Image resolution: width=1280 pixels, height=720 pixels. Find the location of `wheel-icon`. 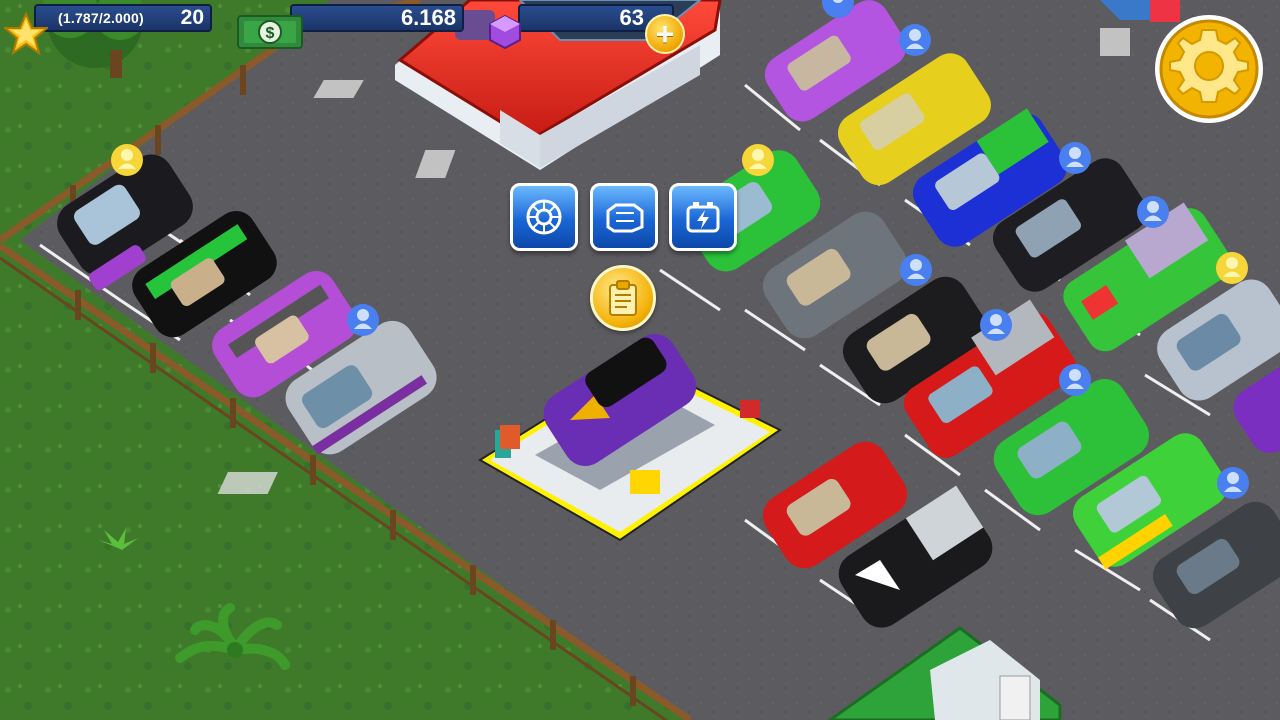

wheel-icon is located at coordinates (544, 217).